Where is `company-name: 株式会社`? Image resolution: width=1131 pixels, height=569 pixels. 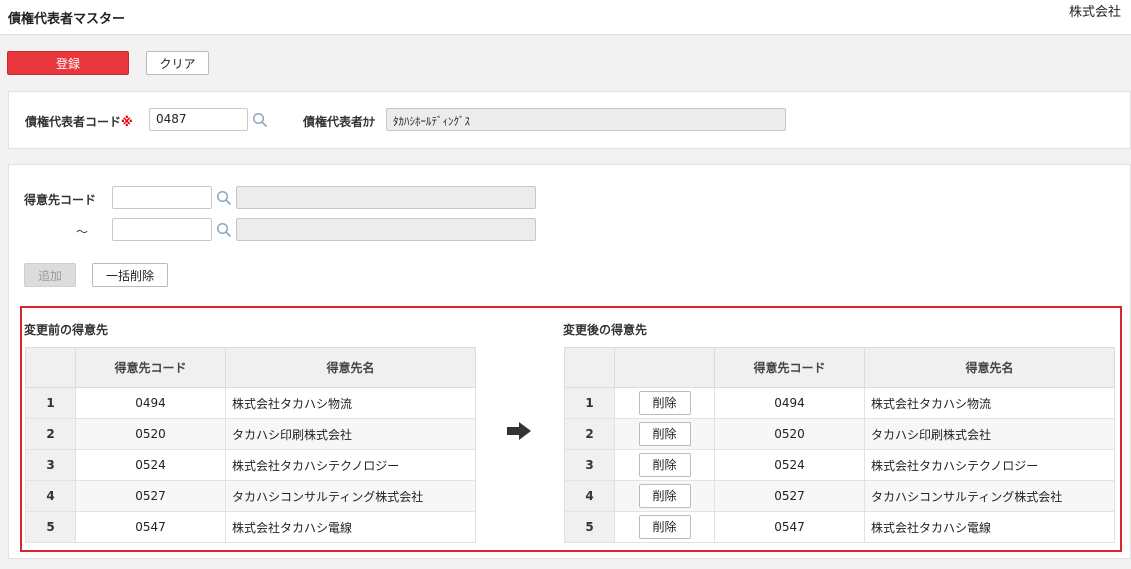 company-name: 株式会社 is located at coordinates (1094, 12).